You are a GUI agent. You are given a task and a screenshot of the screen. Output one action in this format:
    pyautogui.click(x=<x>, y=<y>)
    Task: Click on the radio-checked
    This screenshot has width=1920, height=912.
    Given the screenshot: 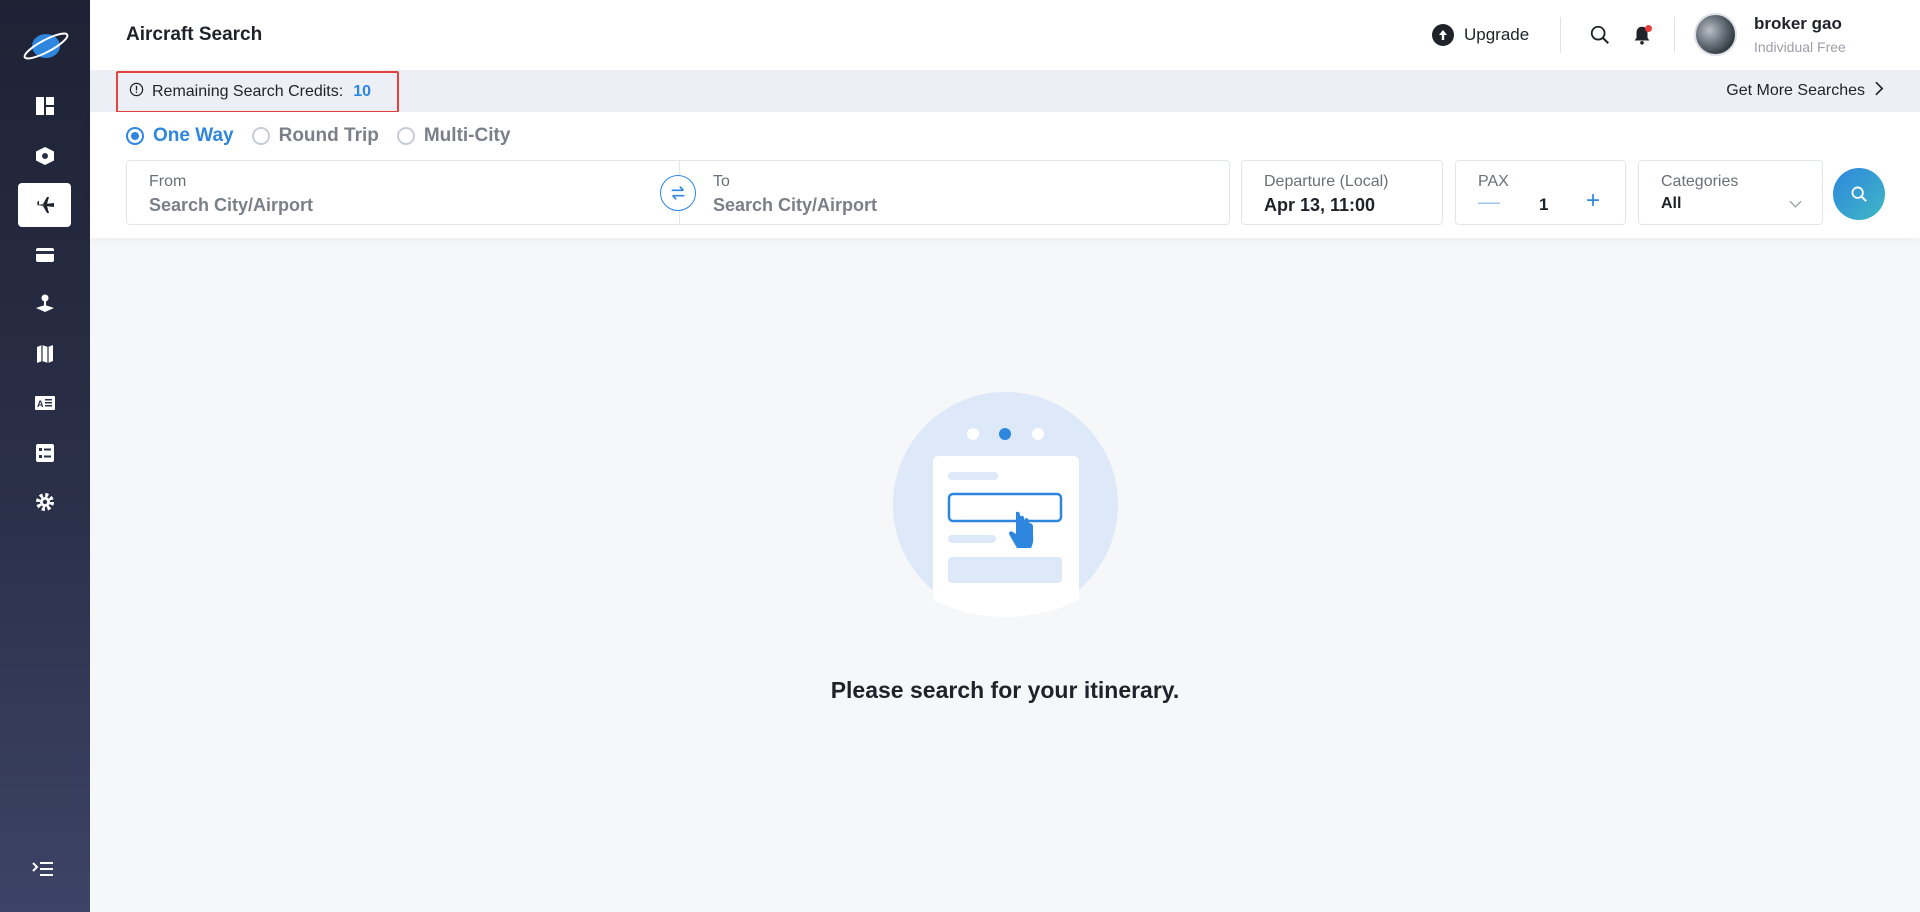 What is the action you would take?
    pyautogui.click(x=135, y=136)
    